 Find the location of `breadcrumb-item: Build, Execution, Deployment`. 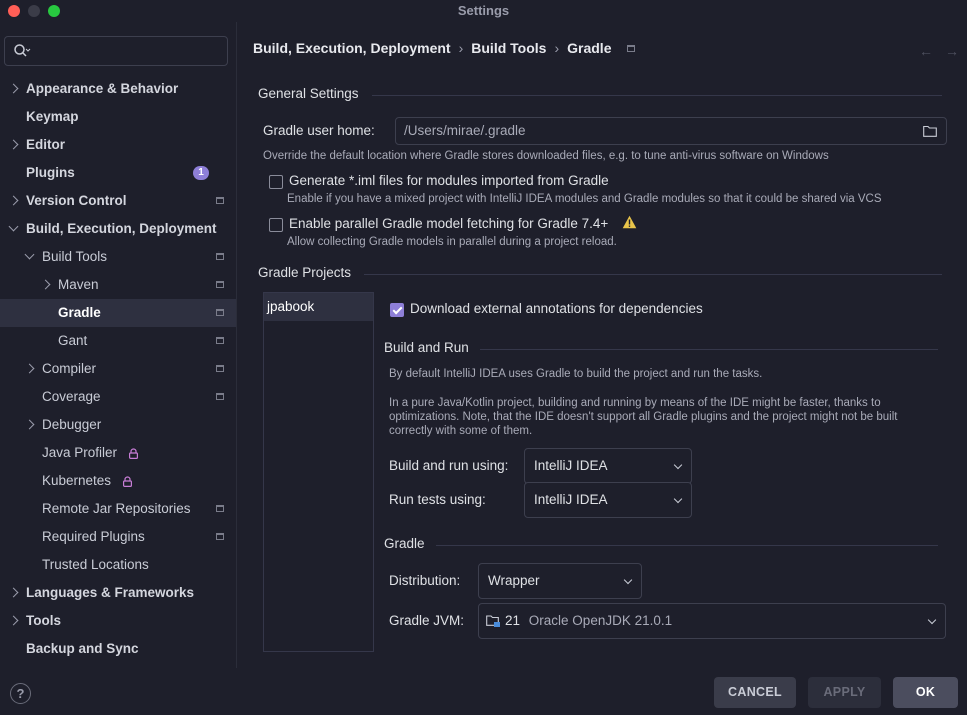

breadcrumb-item: Build, Execution, Deployment is located at coordinates (352, 48).